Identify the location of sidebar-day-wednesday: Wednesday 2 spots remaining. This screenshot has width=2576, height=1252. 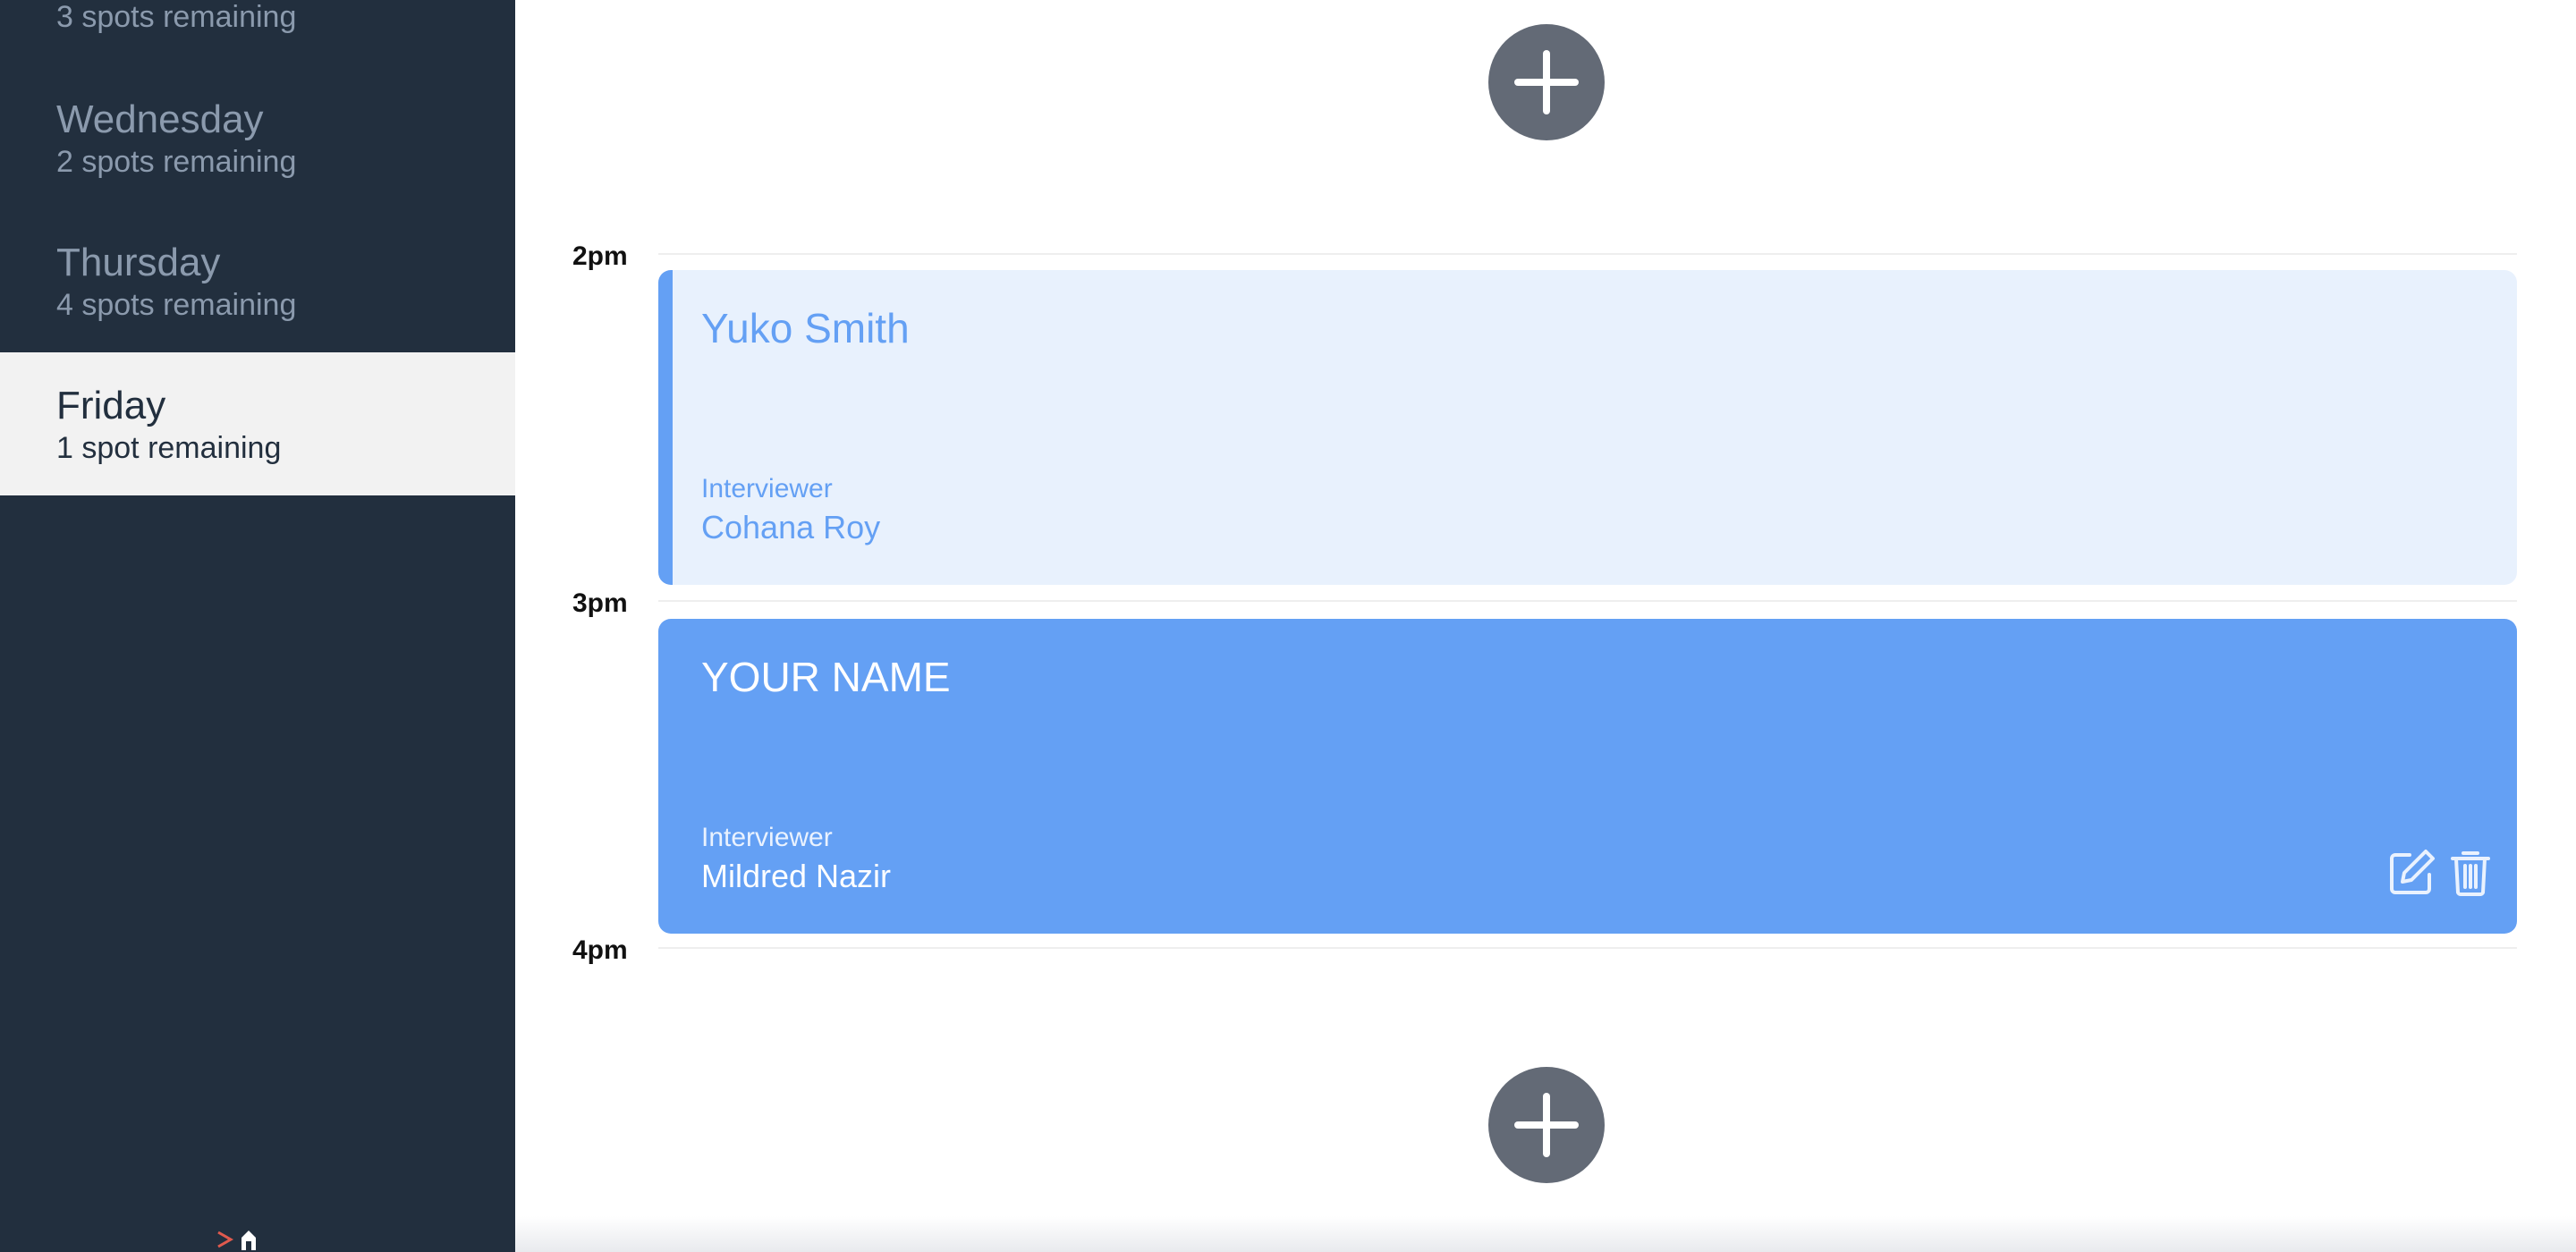
(257, 137).